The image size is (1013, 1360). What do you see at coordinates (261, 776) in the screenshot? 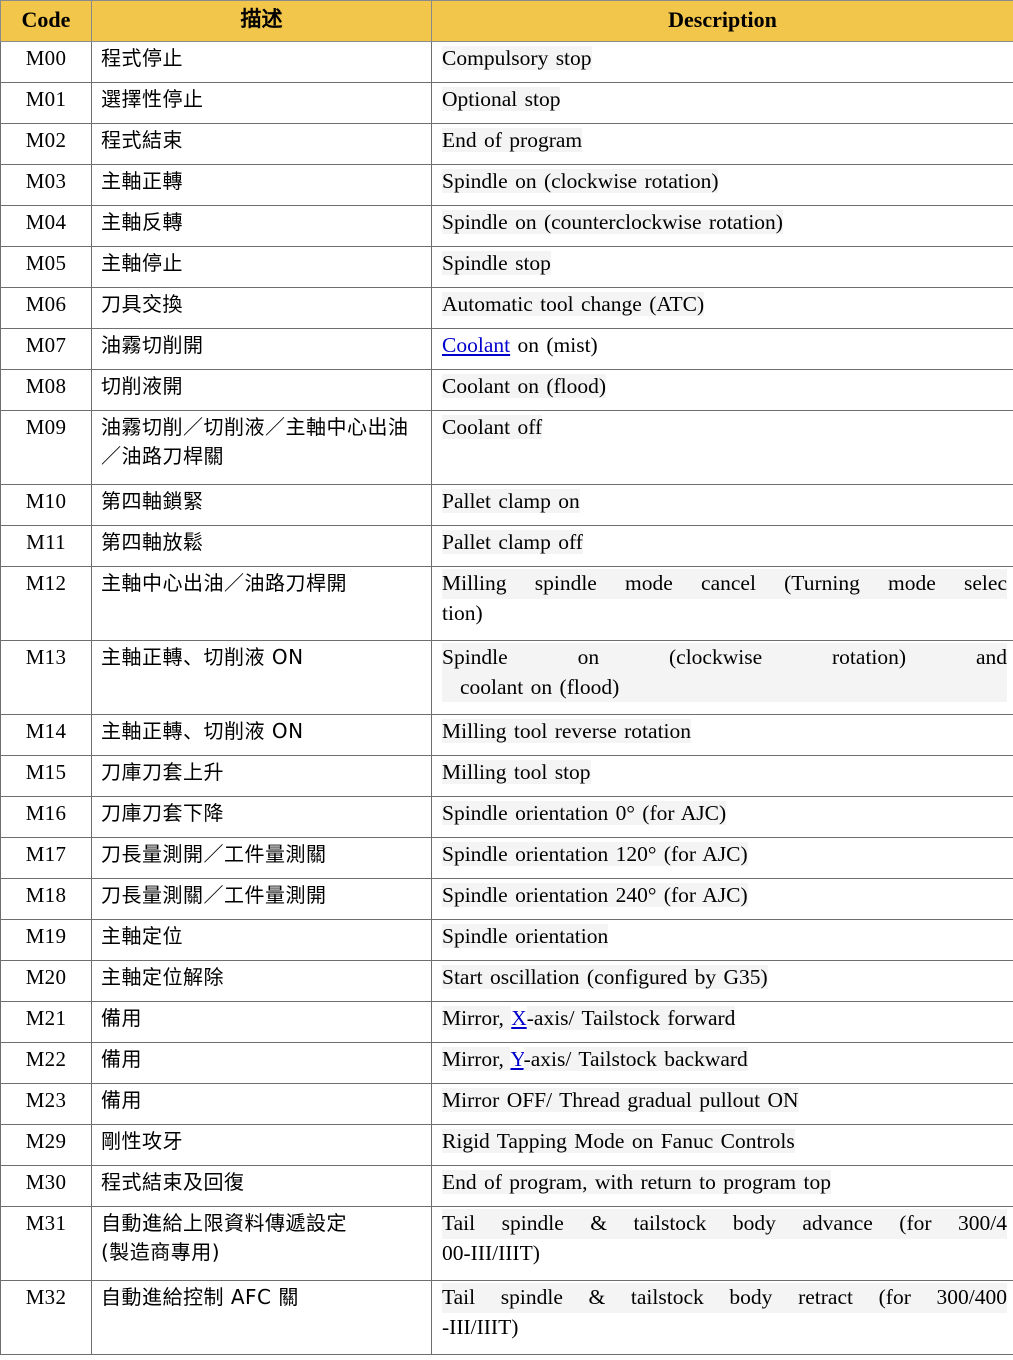
I see `cell-description-chinese: 刀庫刀套上升` at bounding box center [261, 776].